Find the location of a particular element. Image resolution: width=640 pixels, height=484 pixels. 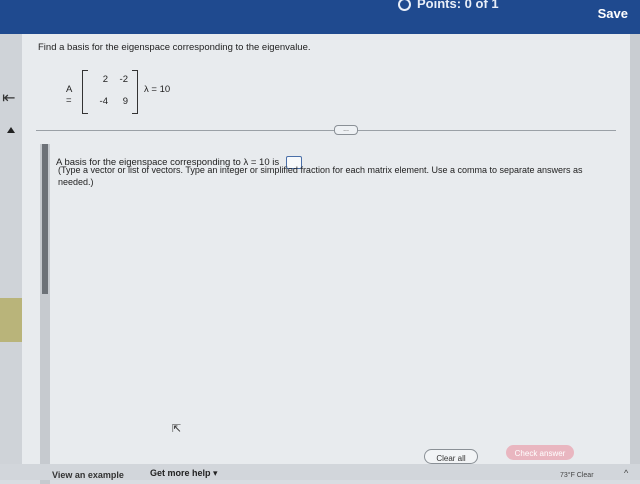

top-header-bar: Points: 0 of 1 Save is located at coordinates (320, 17).